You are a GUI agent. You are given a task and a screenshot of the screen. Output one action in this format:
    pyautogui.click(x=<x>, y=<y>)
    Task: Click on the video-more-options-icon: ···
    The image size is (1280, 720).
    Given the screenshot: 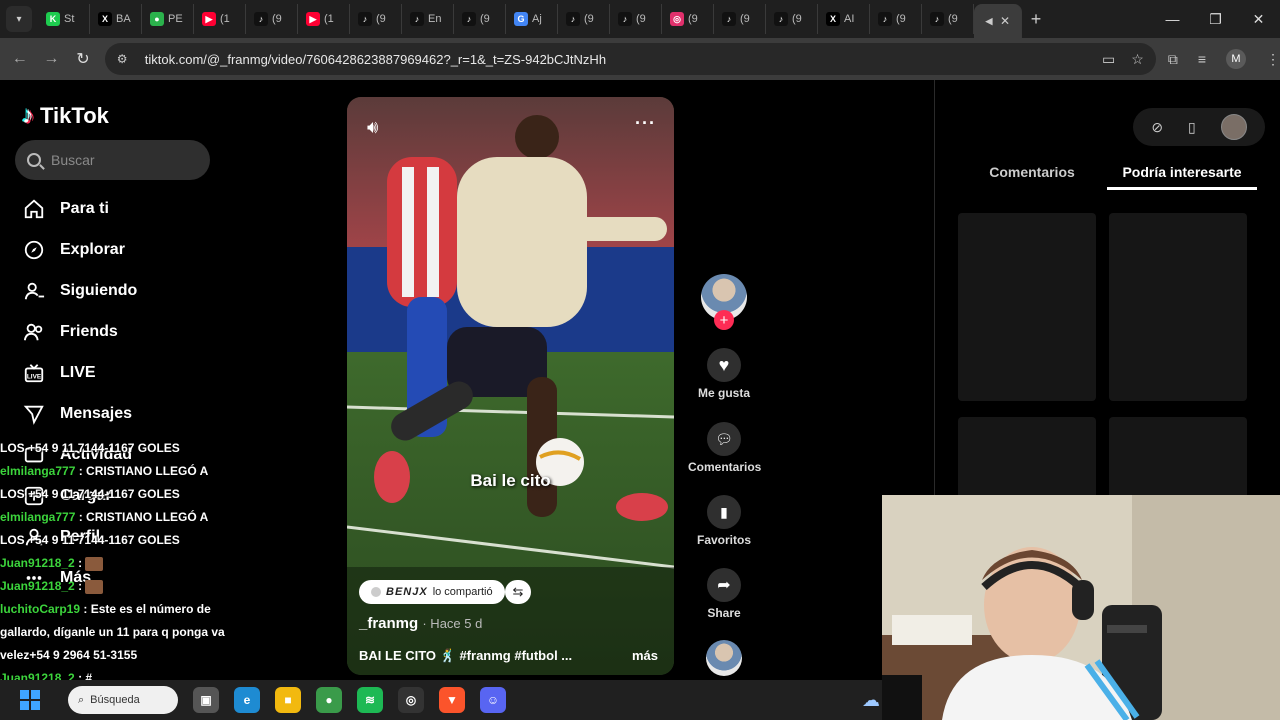 What is the action you would take?
    pyautogui.click(x=645, y=123)
    